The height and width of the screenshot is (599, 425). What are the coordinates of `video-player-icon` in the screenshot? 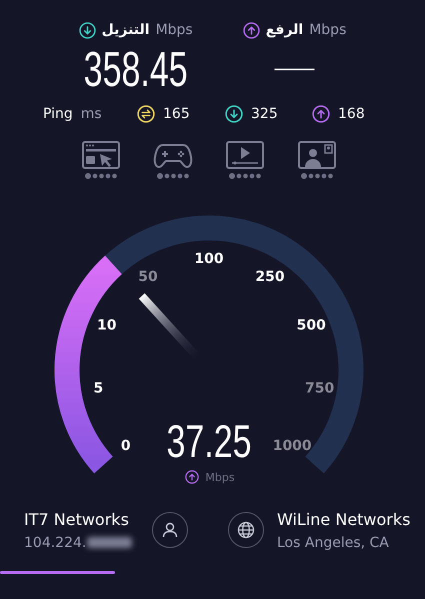 It's located at (245, 155).